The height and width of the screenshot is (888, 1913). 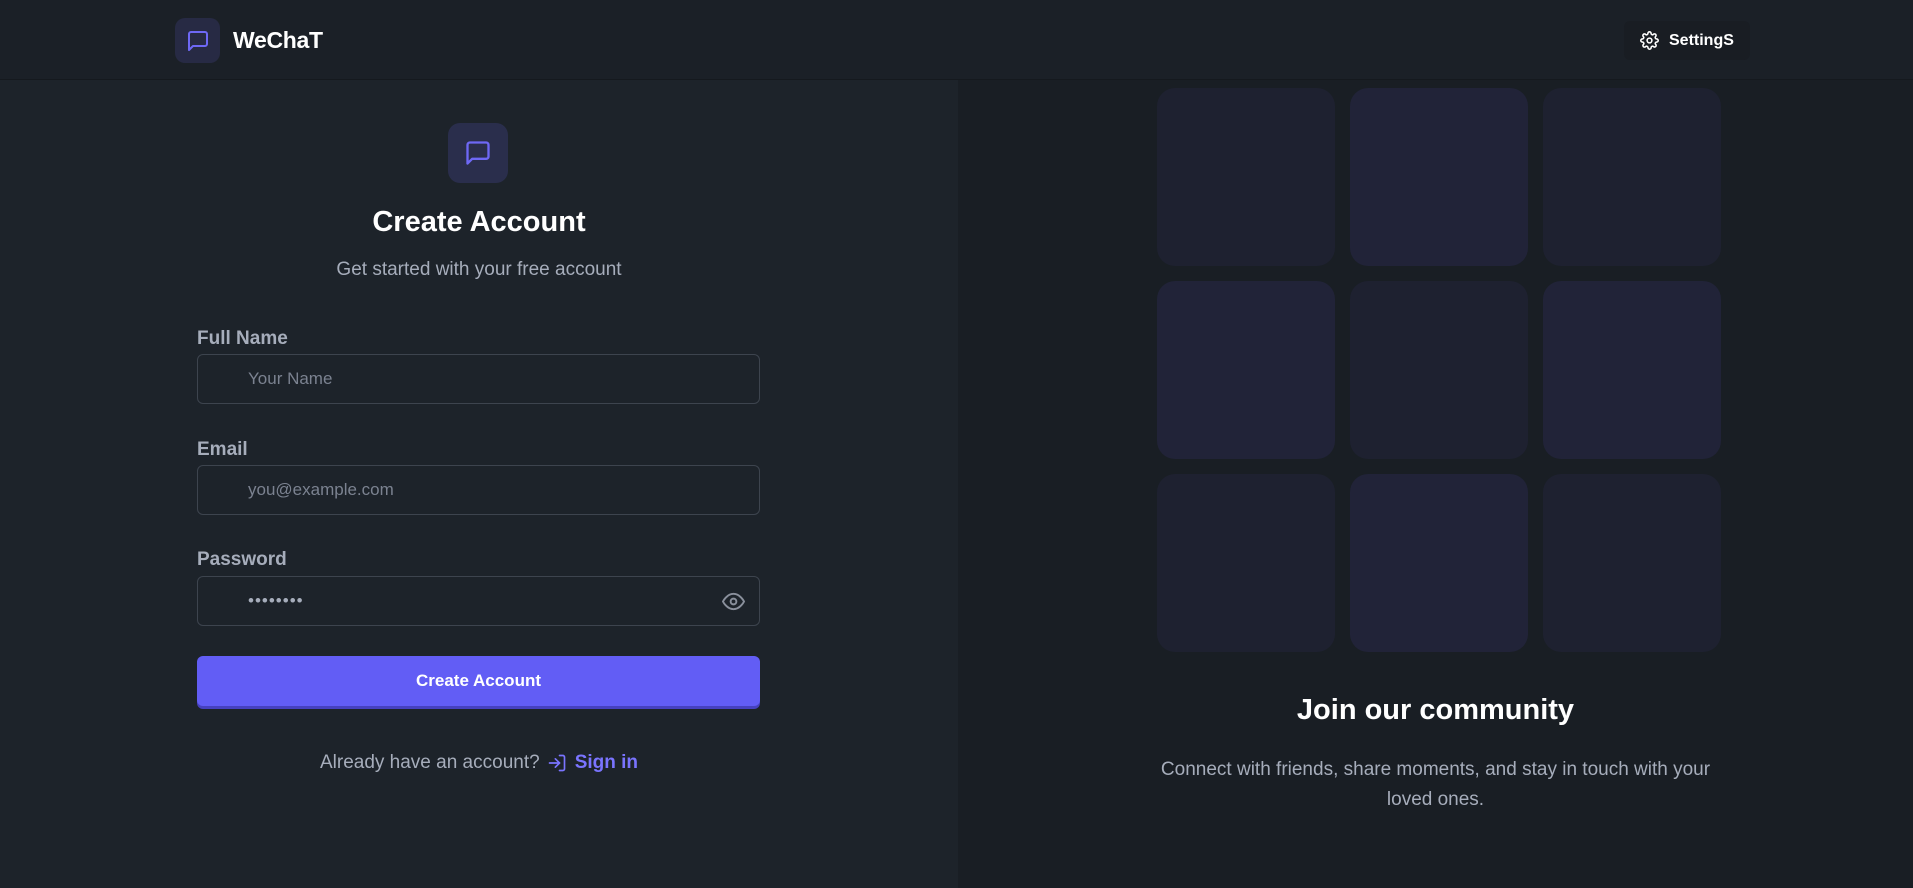 I want to click on full-name-field, so click(x=478, y=379).